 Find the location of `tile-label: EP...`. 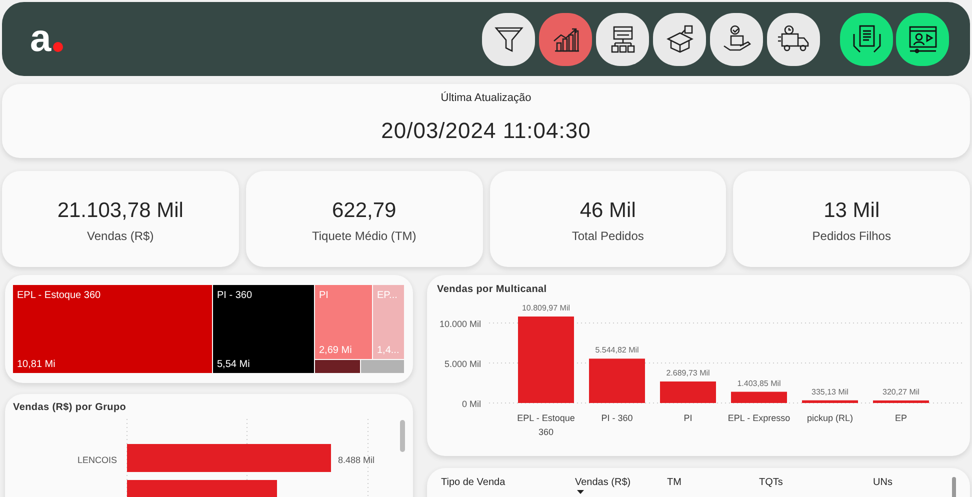

tile-label: EP... is located at coordinates (387, 295).